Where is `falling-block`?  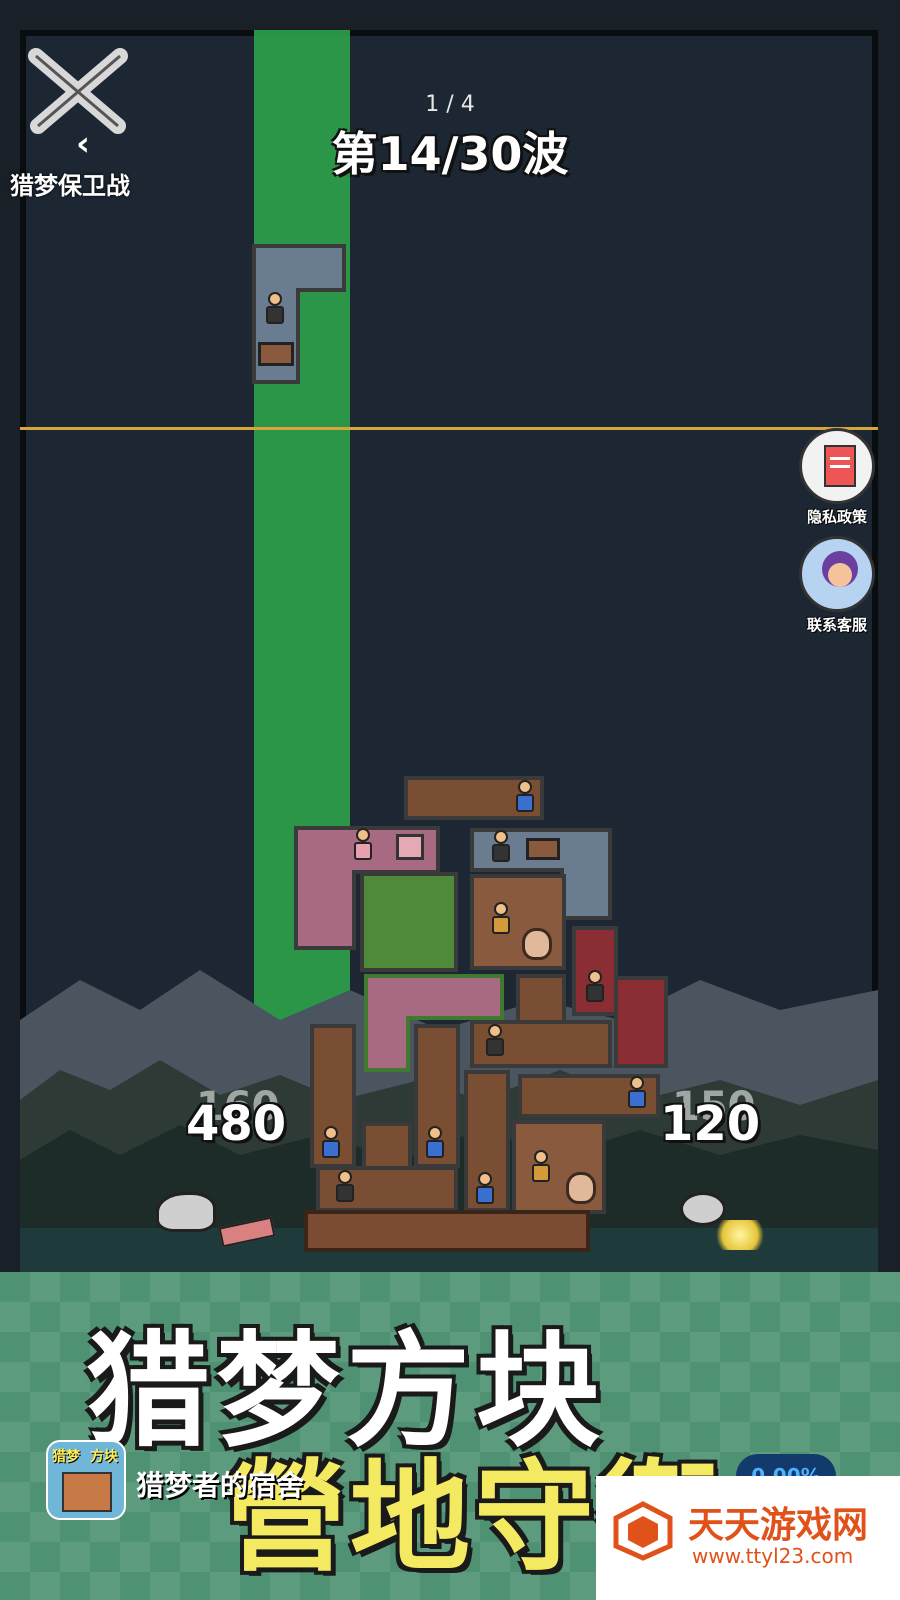
falling-block is located at coordinates (299, 268).